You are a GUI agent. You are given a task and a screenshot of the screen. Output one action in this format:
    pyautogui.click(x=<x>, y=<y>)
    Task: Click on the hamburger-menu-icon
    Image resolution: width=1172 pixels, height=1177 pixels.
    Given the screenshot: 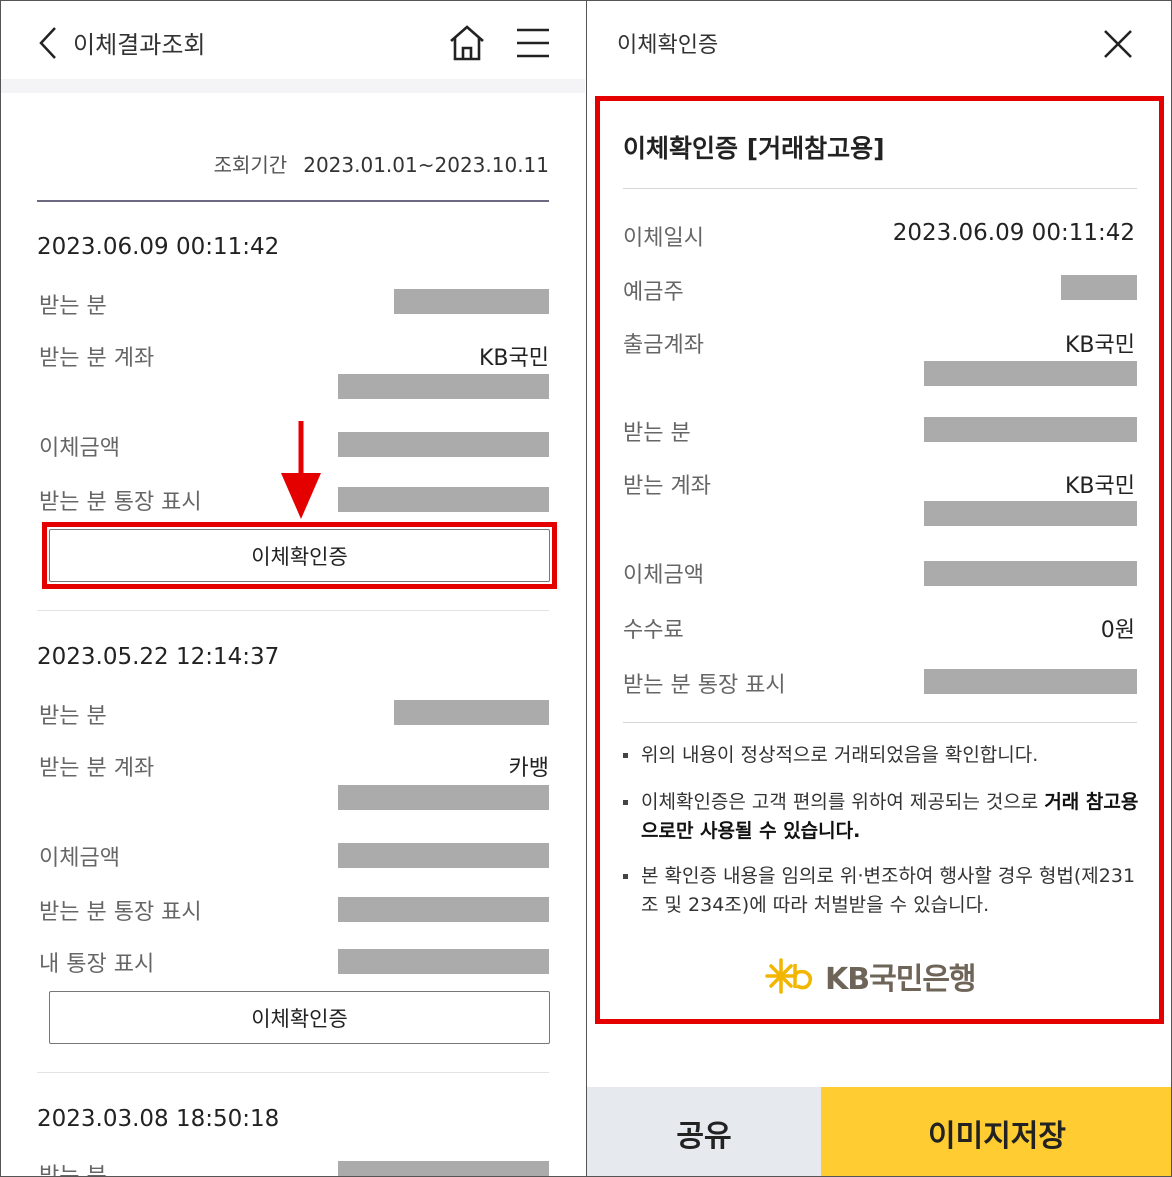 What is the action you would take?
    pyautogui.click(x=533, y=43)
    